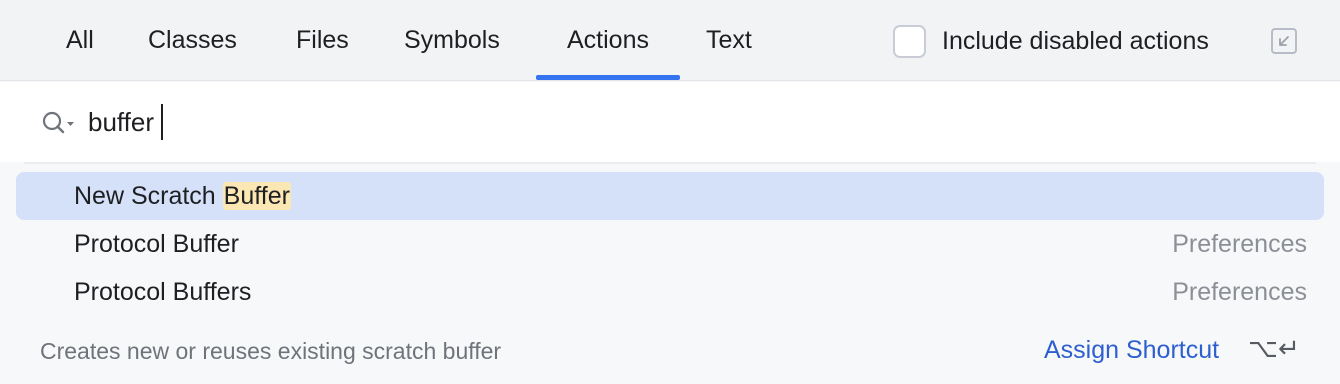  I want to click on tab-classes: Classes, so click(192, 40).